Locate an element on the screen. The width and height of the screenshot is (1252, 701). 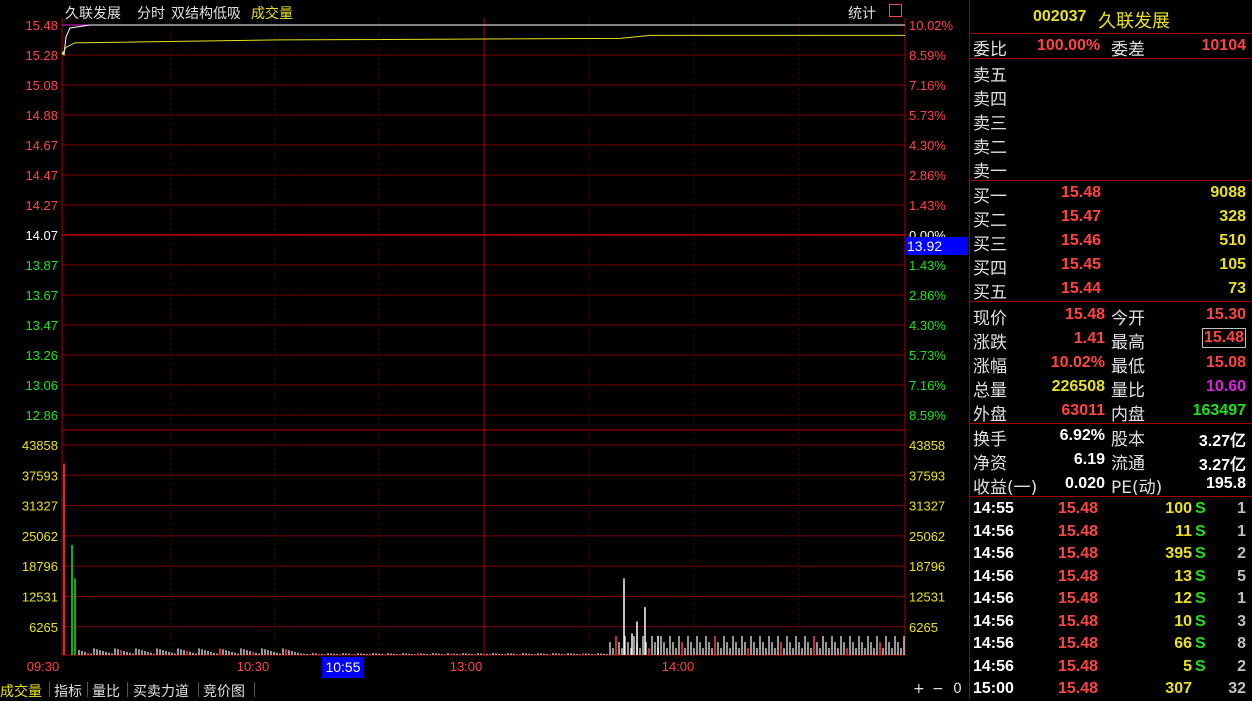
tab-volume: 成交量 is located at coordinates (21, 691).